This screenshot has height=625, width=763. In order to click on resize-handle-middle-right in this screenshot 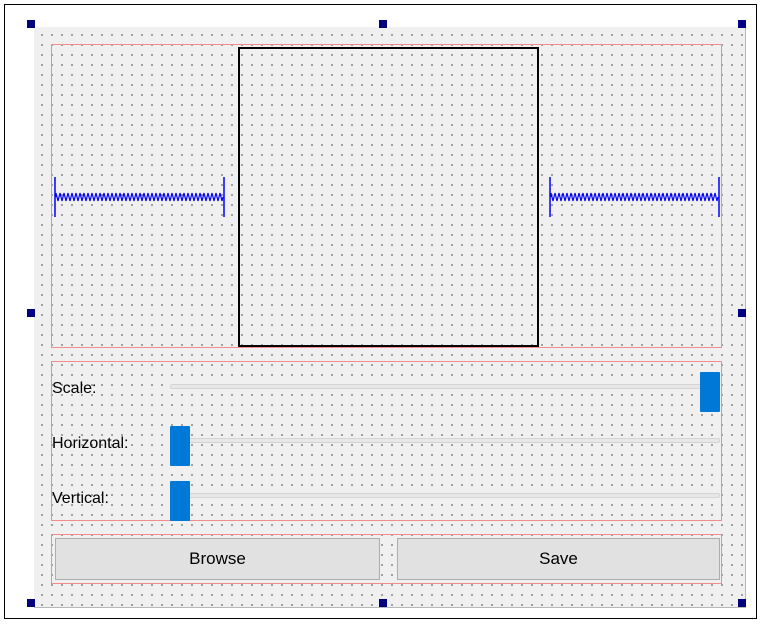, I will do `click(742, 313)`.